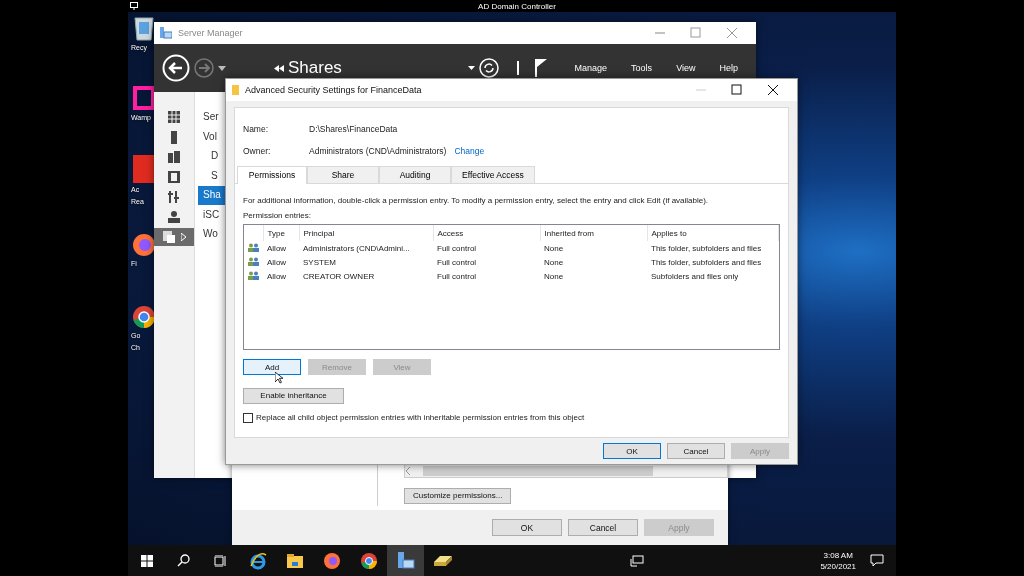 The height and width of the screenshot is (576, 1024). Describe the element at coordinates (183, 560) in the screenshot. I see `search-icon` at that location.